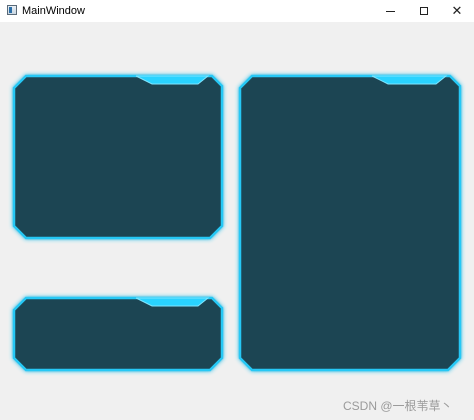 The height and width of the screenshot is (420, 474). I want to click on maximize-icon, so click(424, 11).